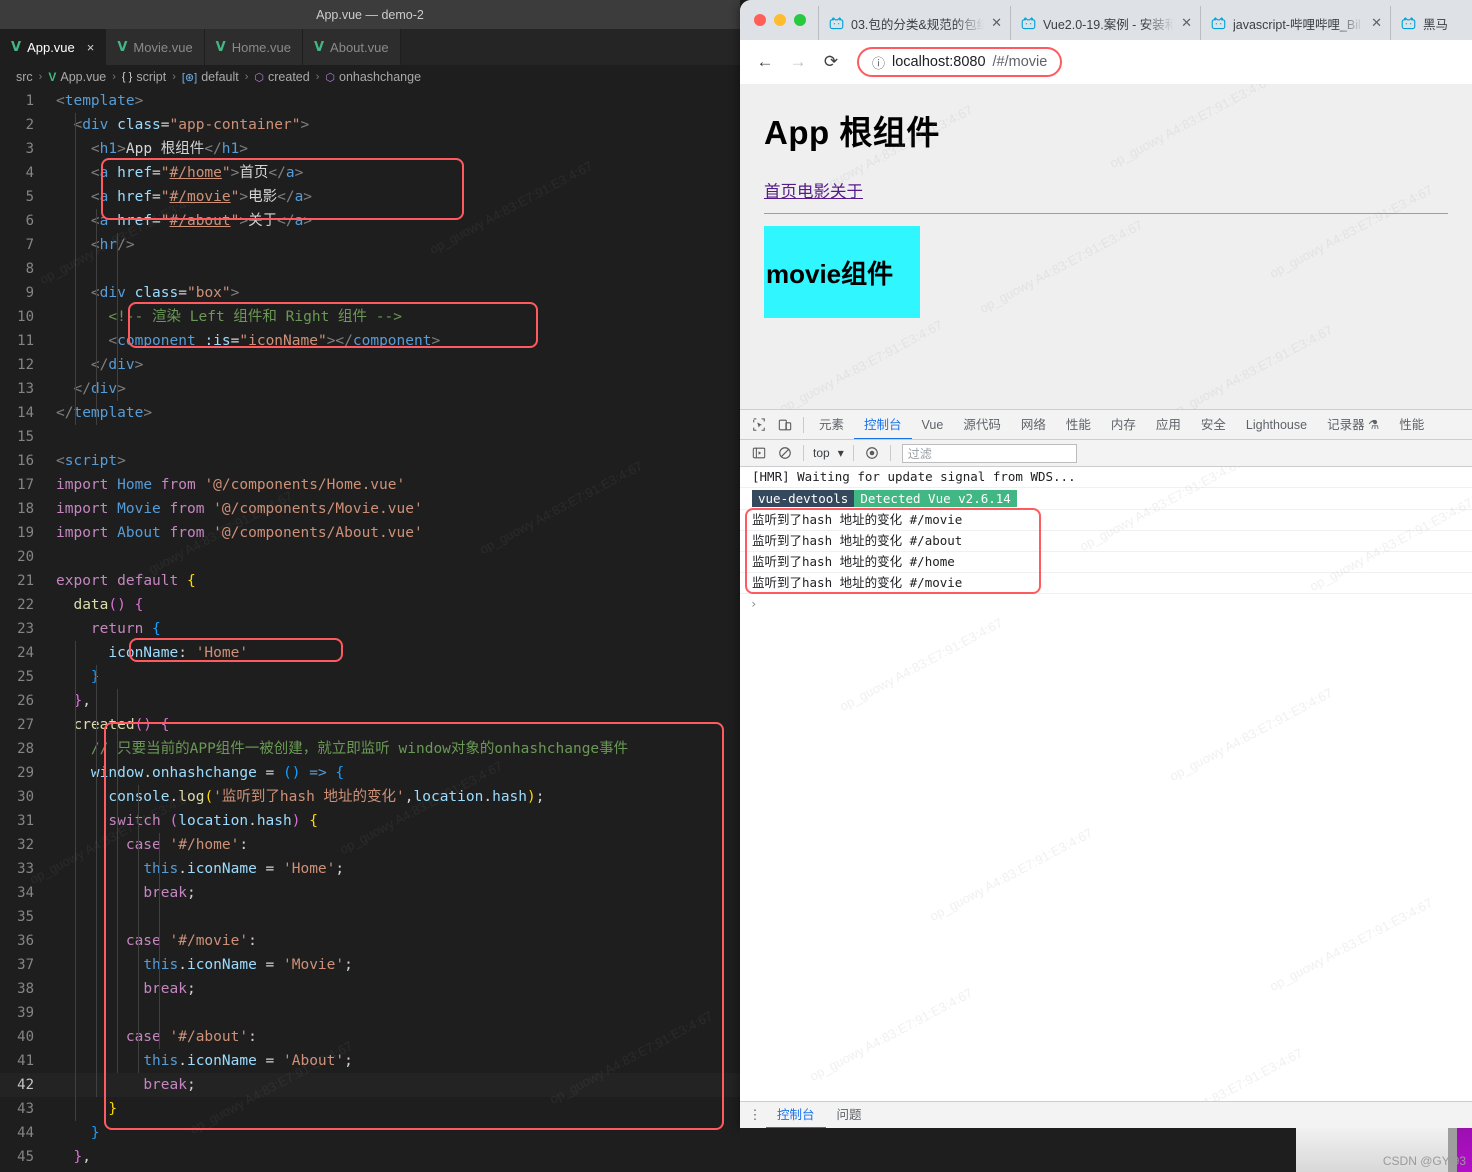 The image size is (1472, 1172). I want to click on devtools-tab-sources: 源代码, so click(982, 424).